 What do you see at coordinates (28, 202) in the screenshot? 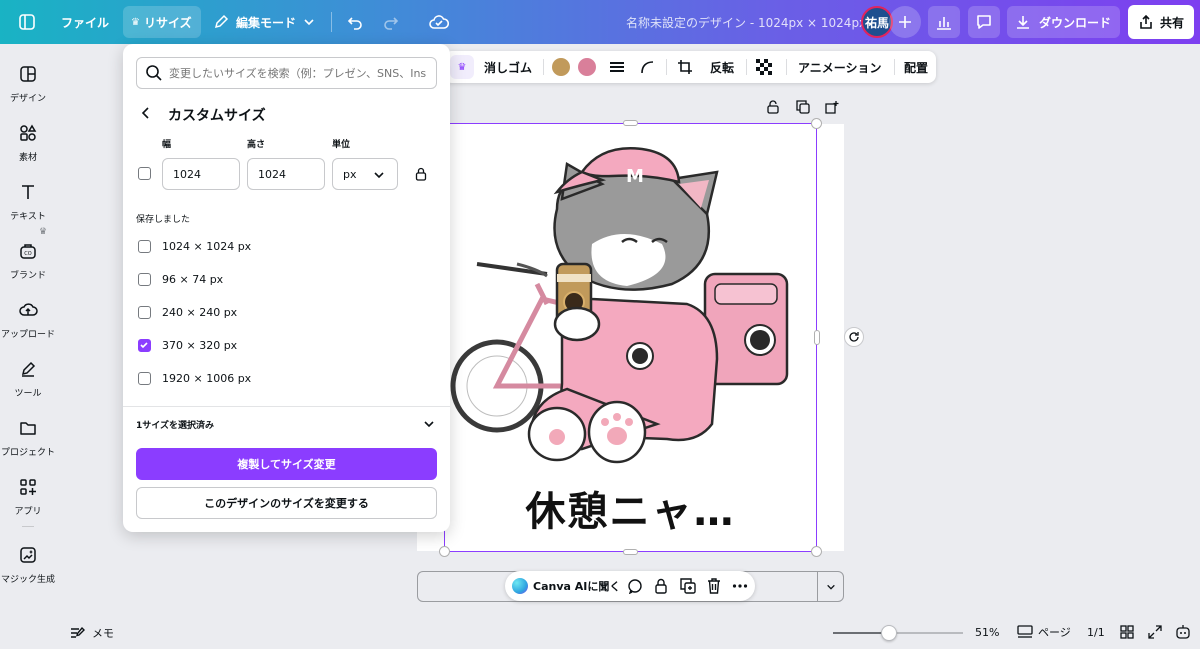
I see `sidebar-item-text: テキスト` at bounding box center [28, 202].